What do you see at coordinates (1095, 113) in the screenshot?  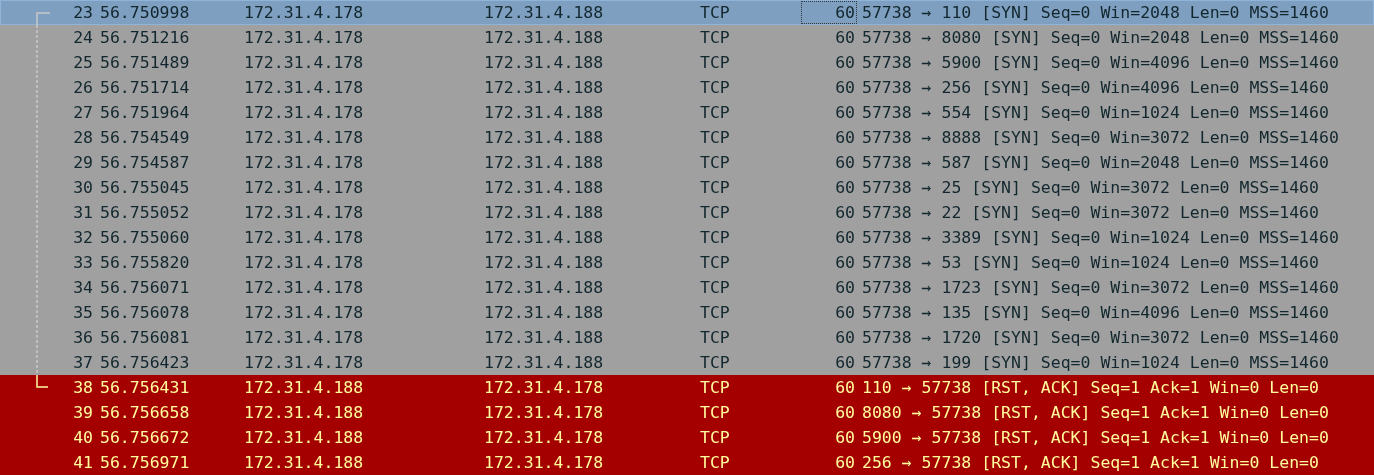 I see `packet-info: 57738 → 554 [SYN] Seq=0 Win=1024 Len=0 MSS=1460` at bounding box center [1095, 113].